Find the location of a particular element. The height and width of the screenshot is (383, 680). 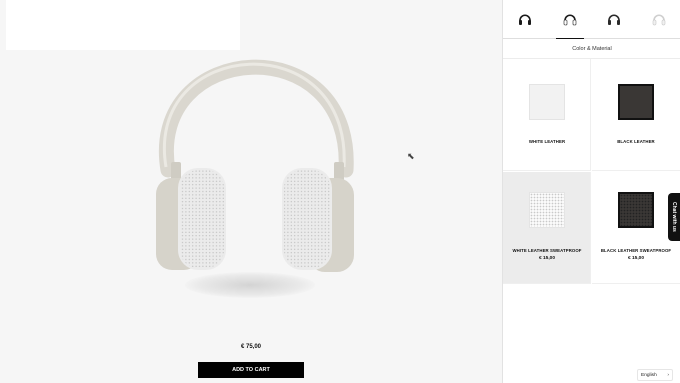

headphones-dark-icon is located at coordinates (614, 19).